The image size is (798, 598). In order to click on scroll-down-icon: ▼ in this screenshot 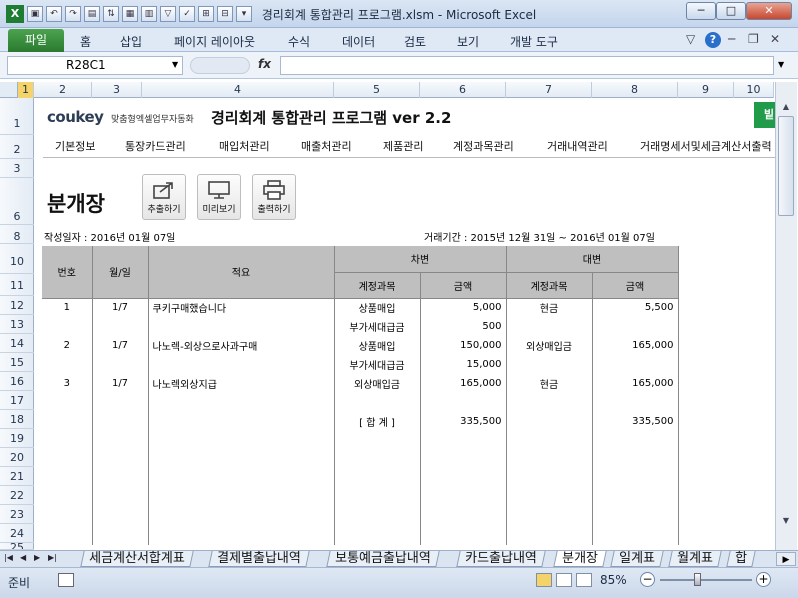, I will do `click(786, 521)`.